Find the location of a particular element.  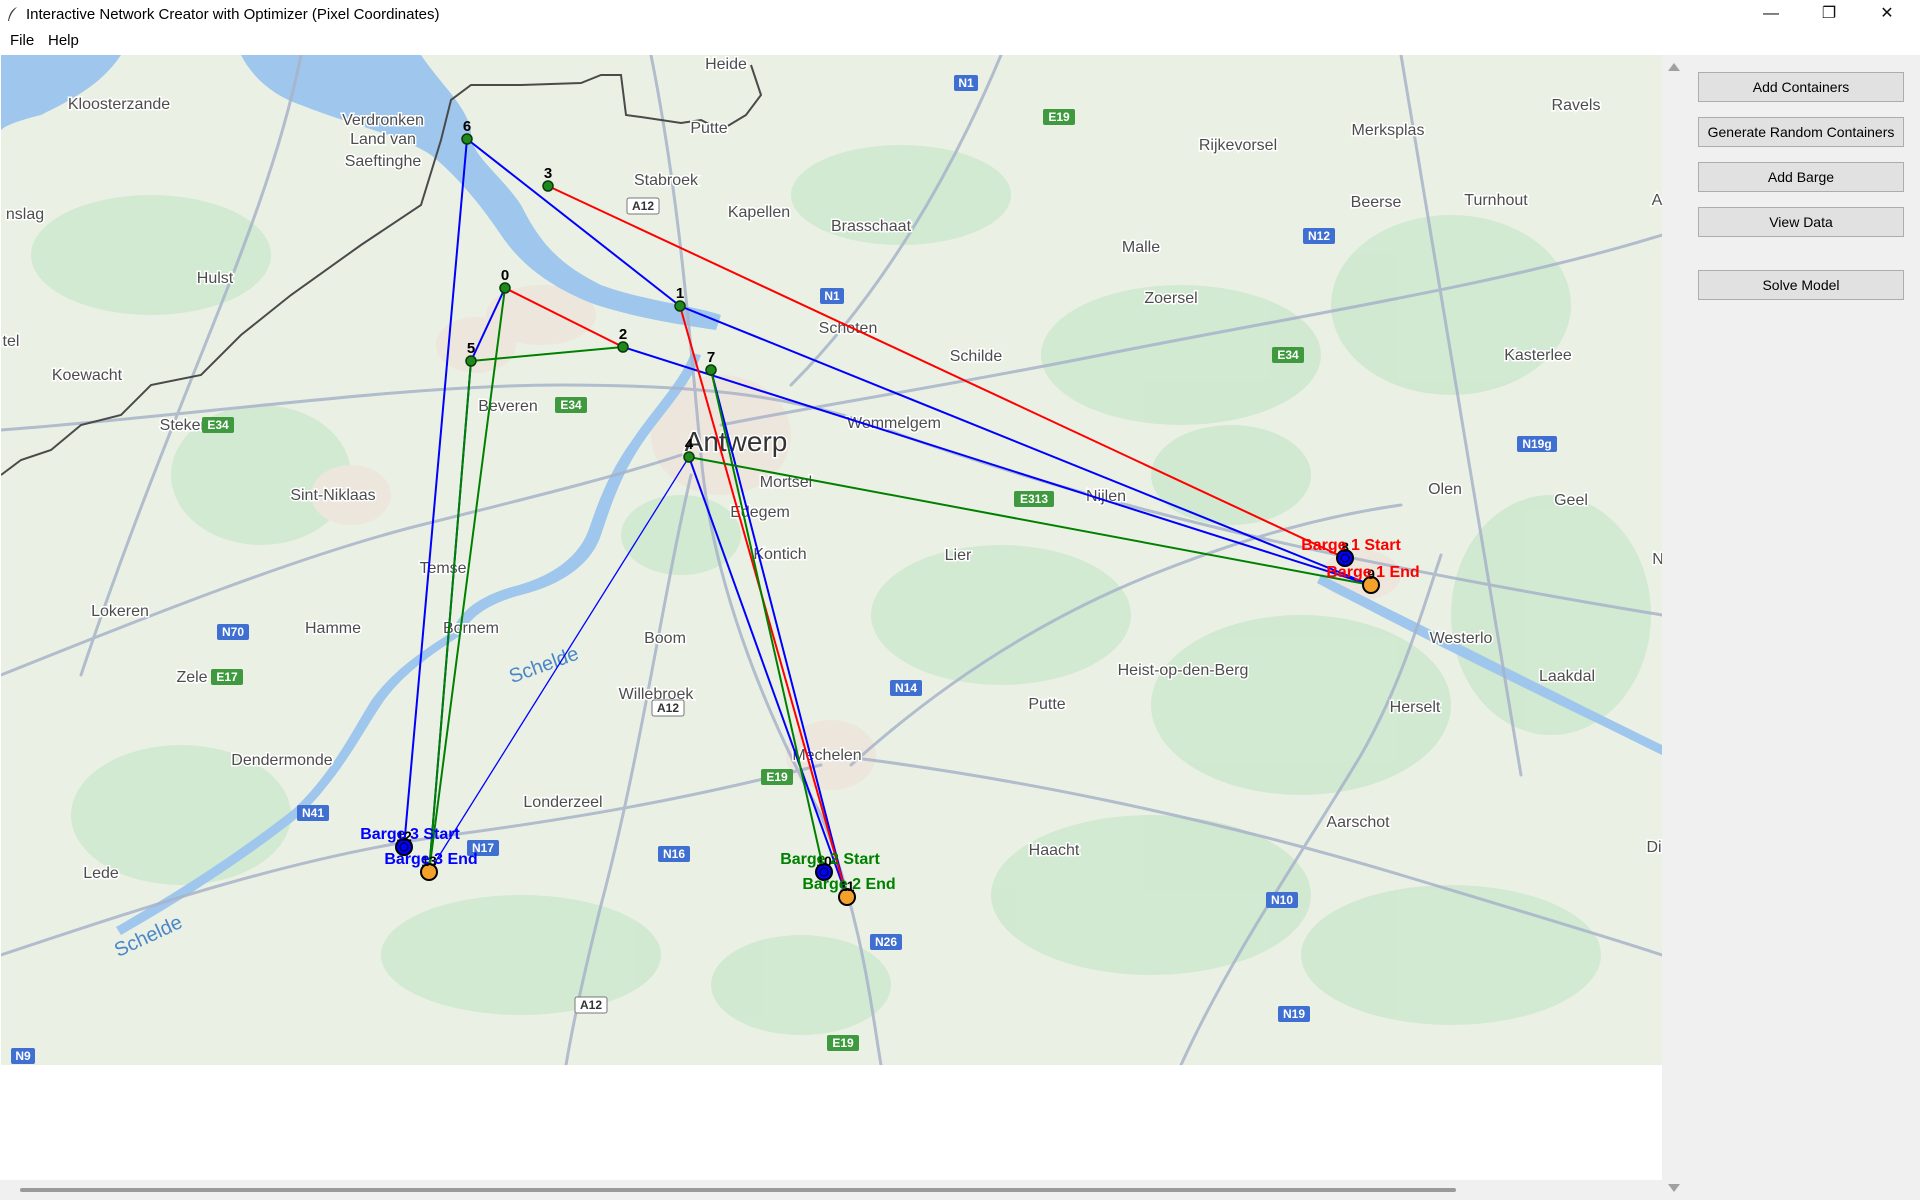

place-label: Di is located at coordinates (1653, 847).